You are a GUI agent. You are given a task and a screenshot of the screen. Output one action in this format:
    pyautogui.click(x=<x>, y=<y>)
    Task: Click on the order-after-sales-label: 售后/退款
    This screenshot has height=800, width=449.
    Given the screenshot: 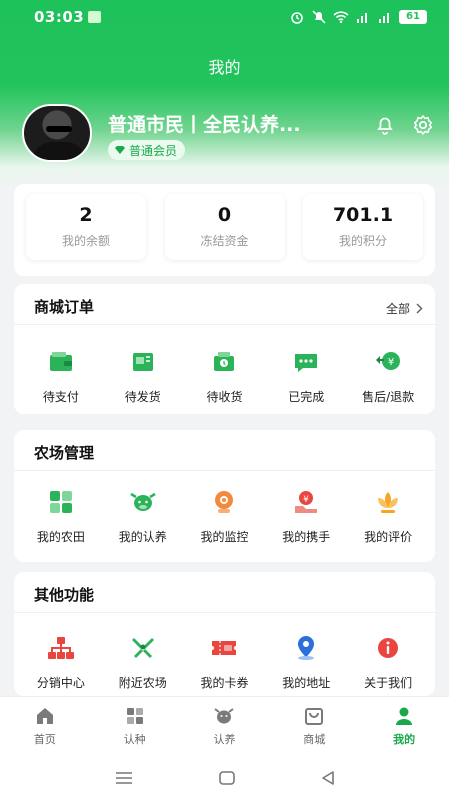 What is the action you would take?
    pyautogui.click(x=388, y=397)
    